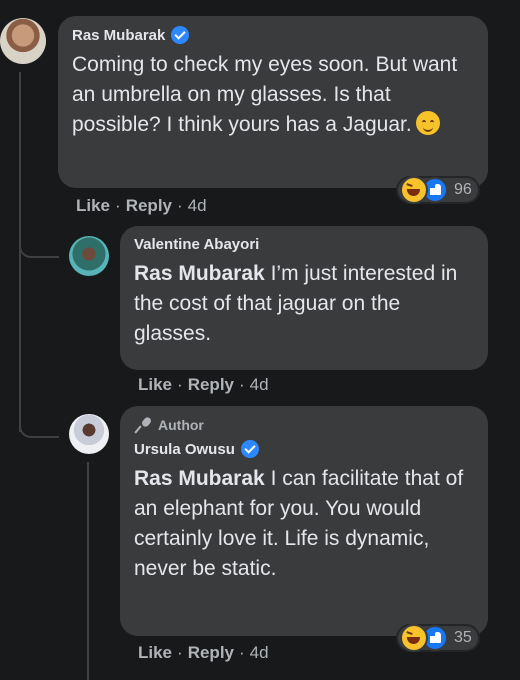 Image resolution: width=520 pixels, height=680 pixels. Describe the element at coordinates (196, 244) in the screenshot. I see `comment-author: Valentine Abayori` at that location.